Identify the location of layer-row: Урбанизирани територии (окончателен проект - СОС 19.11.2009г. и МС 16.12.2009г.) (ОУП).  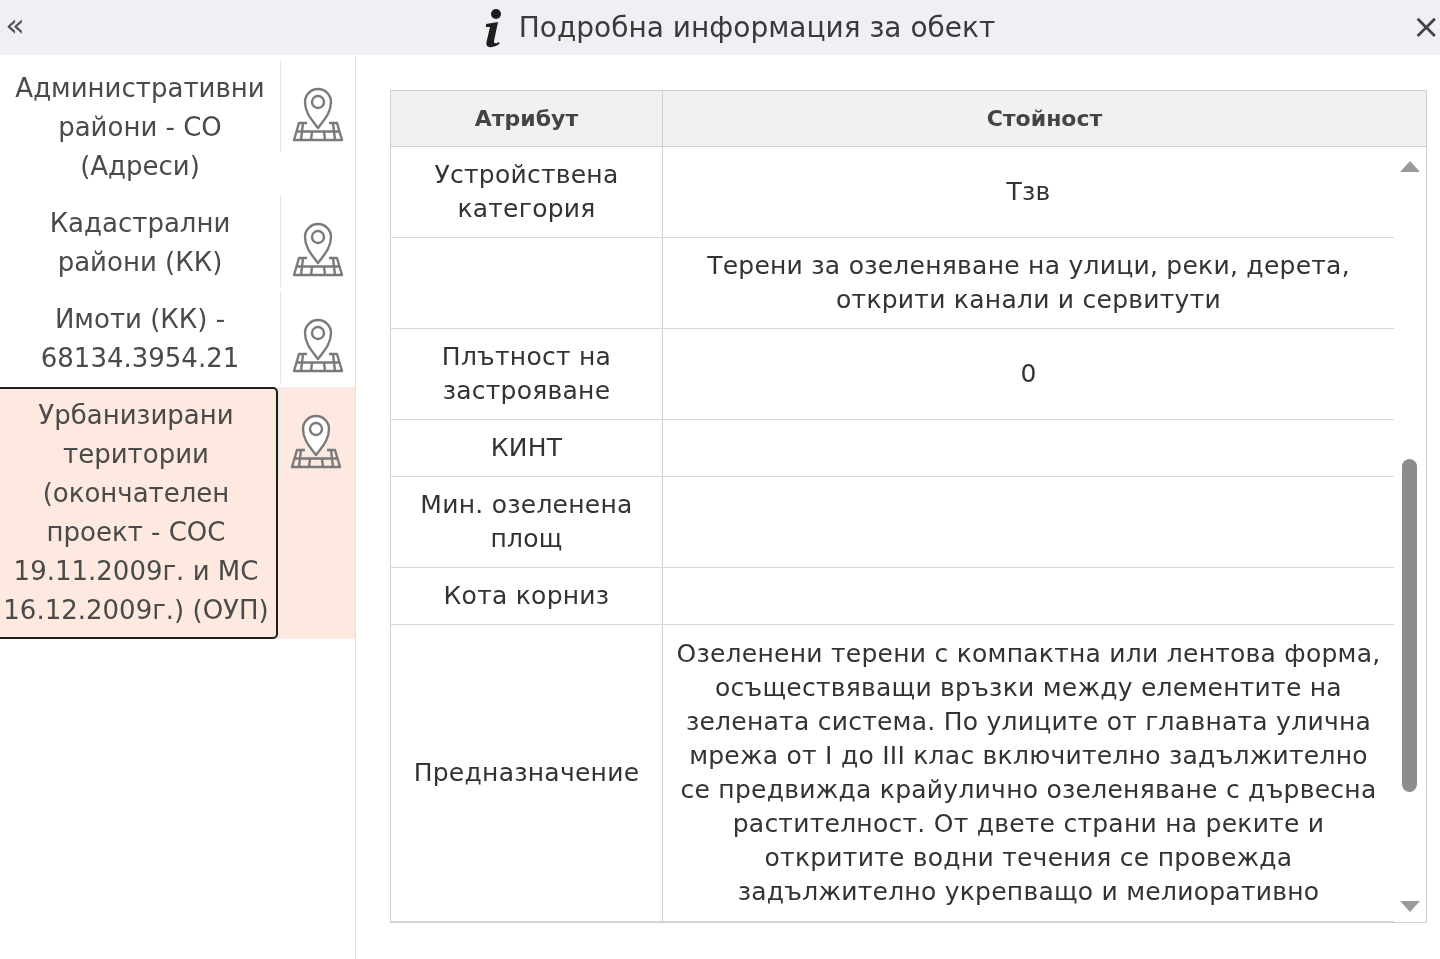
(177, 513).